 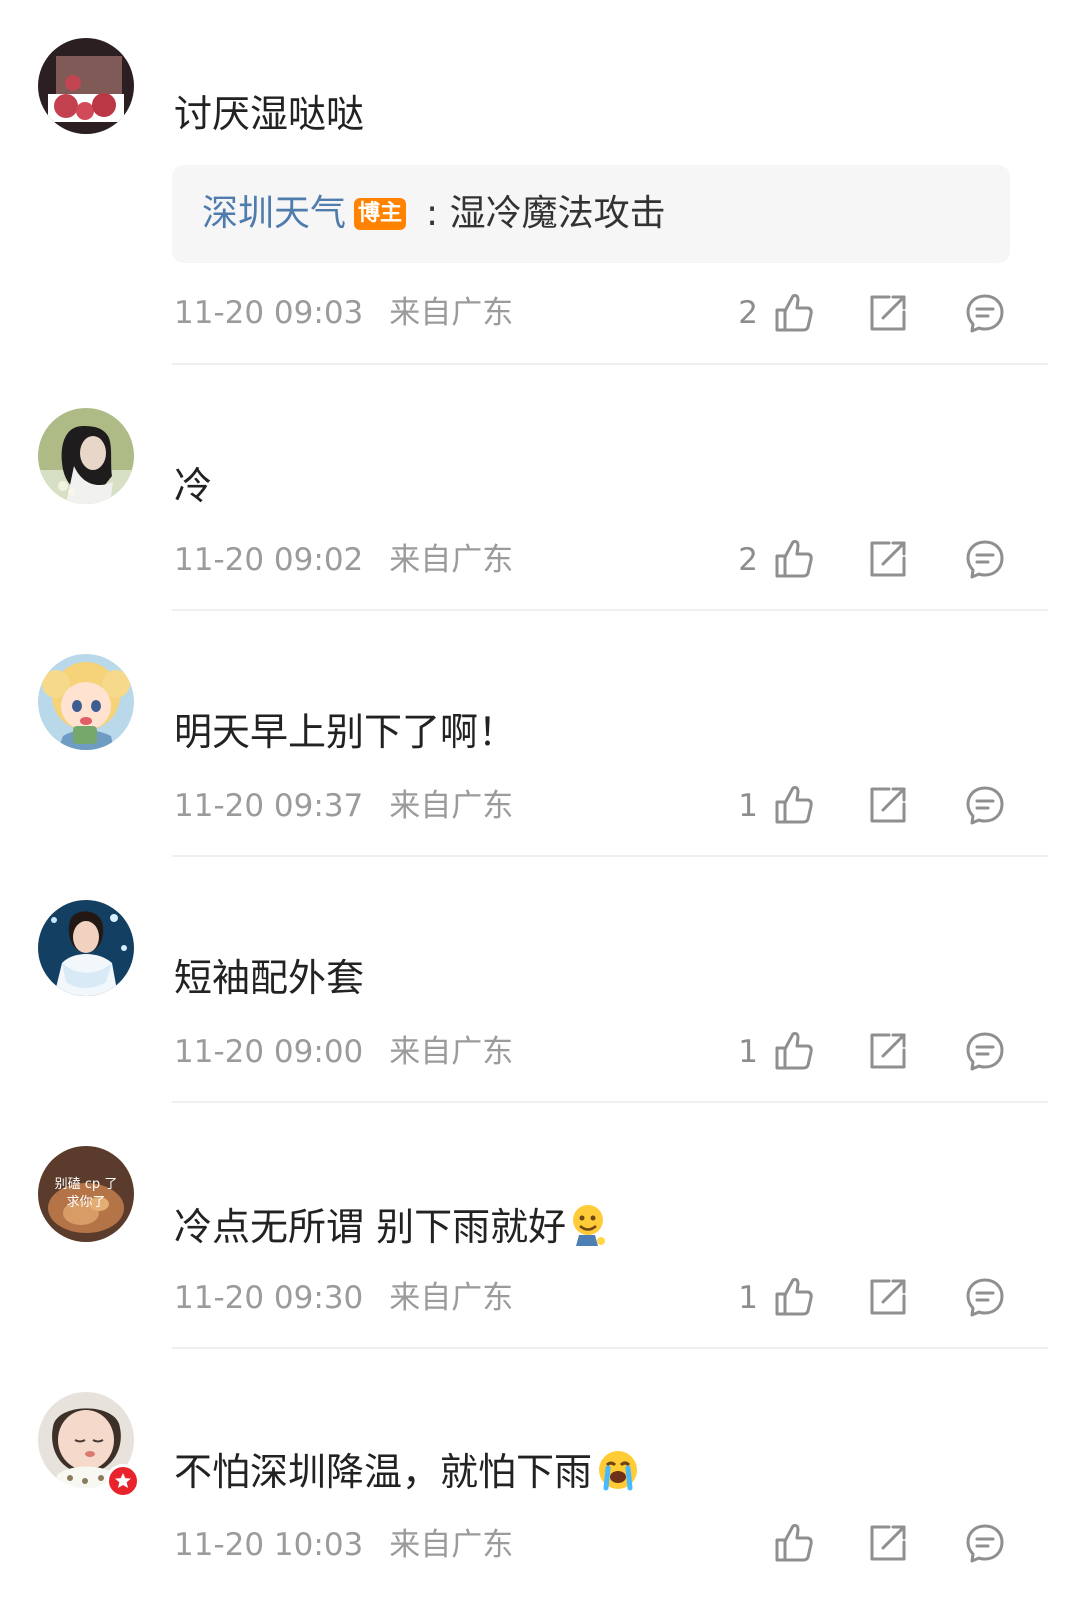 I want to click on comment-meta: 11-20 09:02 来自广东, so click(x=343, y=560).